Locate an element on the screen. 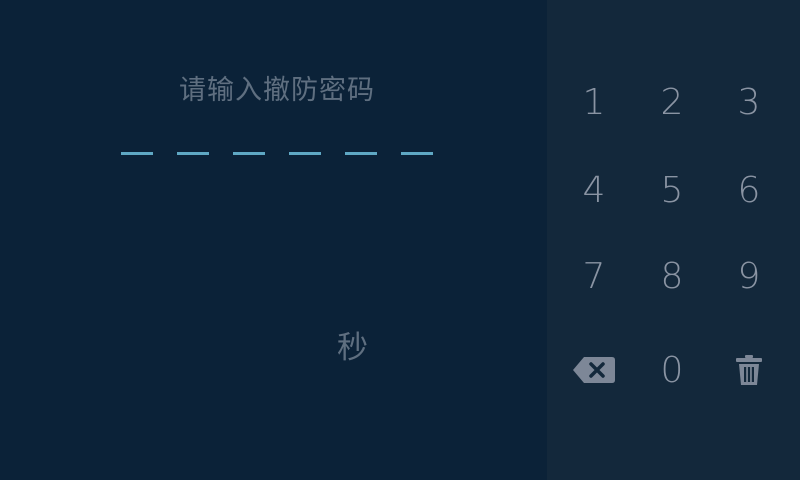 This screenshot has height=480, width=800. backspace-button is located at coordinates (594, 370).